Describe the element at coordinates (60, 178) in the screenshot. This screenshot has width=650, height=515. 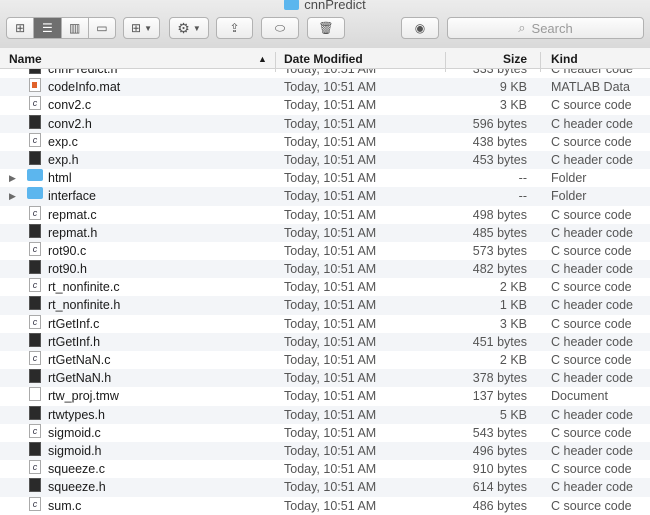
I see `file-name: html` at that location.